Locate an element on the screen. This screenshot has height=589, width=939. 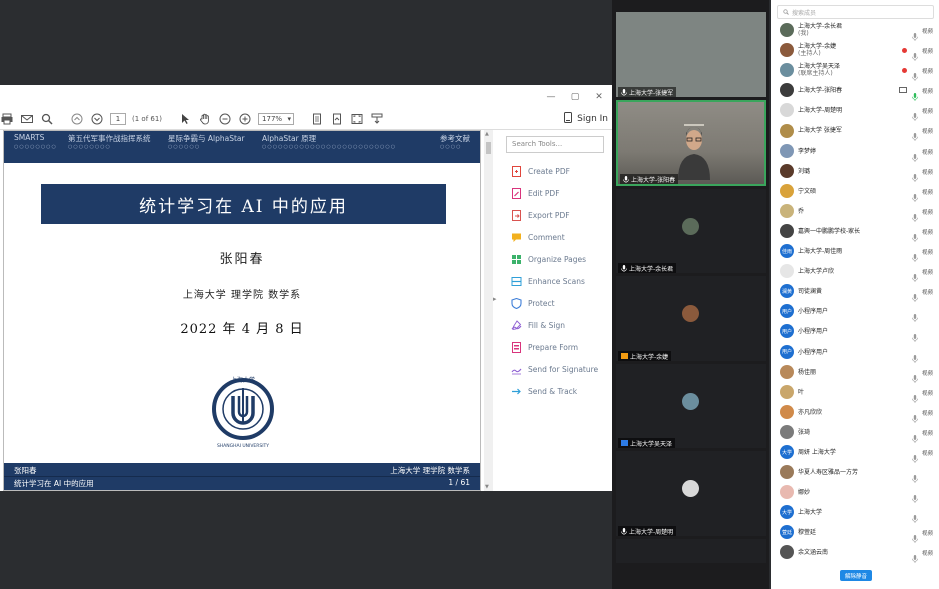
zoom-select: 177% is located at coordinates (276, 118).